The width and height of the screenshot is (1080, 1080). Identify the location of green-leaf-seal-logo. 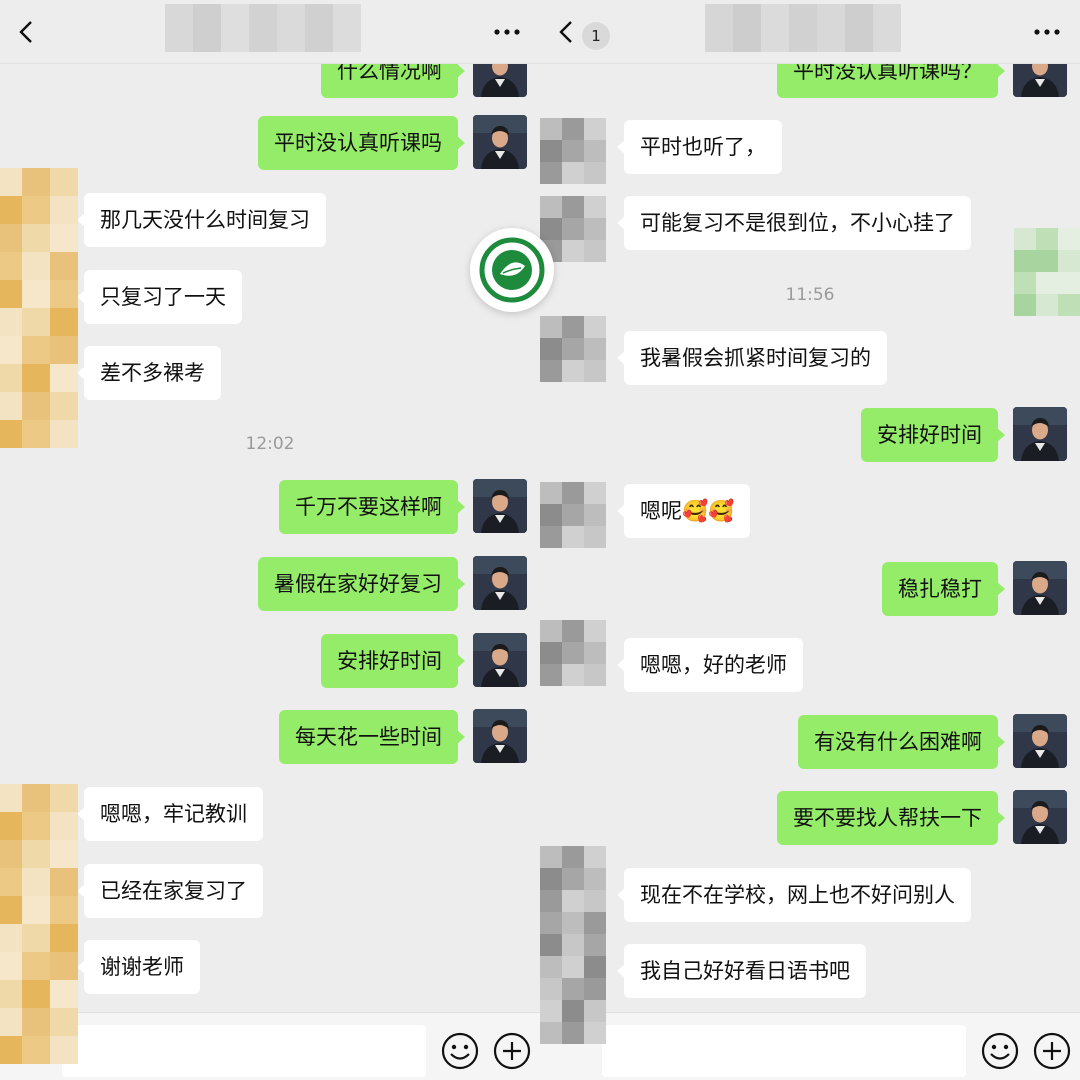
(512, 270).